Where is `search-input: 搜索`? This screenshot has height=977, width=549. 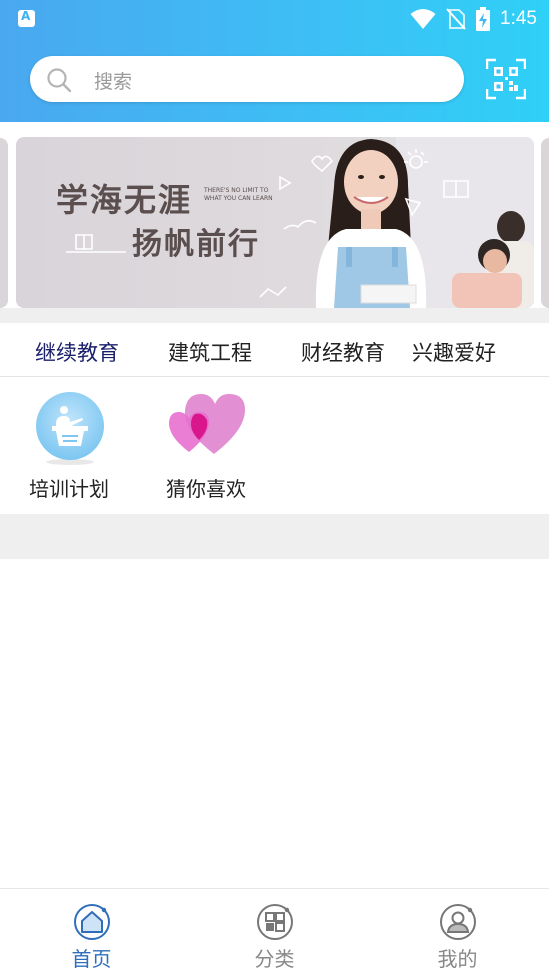 search-input: 搜索 is located at coordinates (247, 79).